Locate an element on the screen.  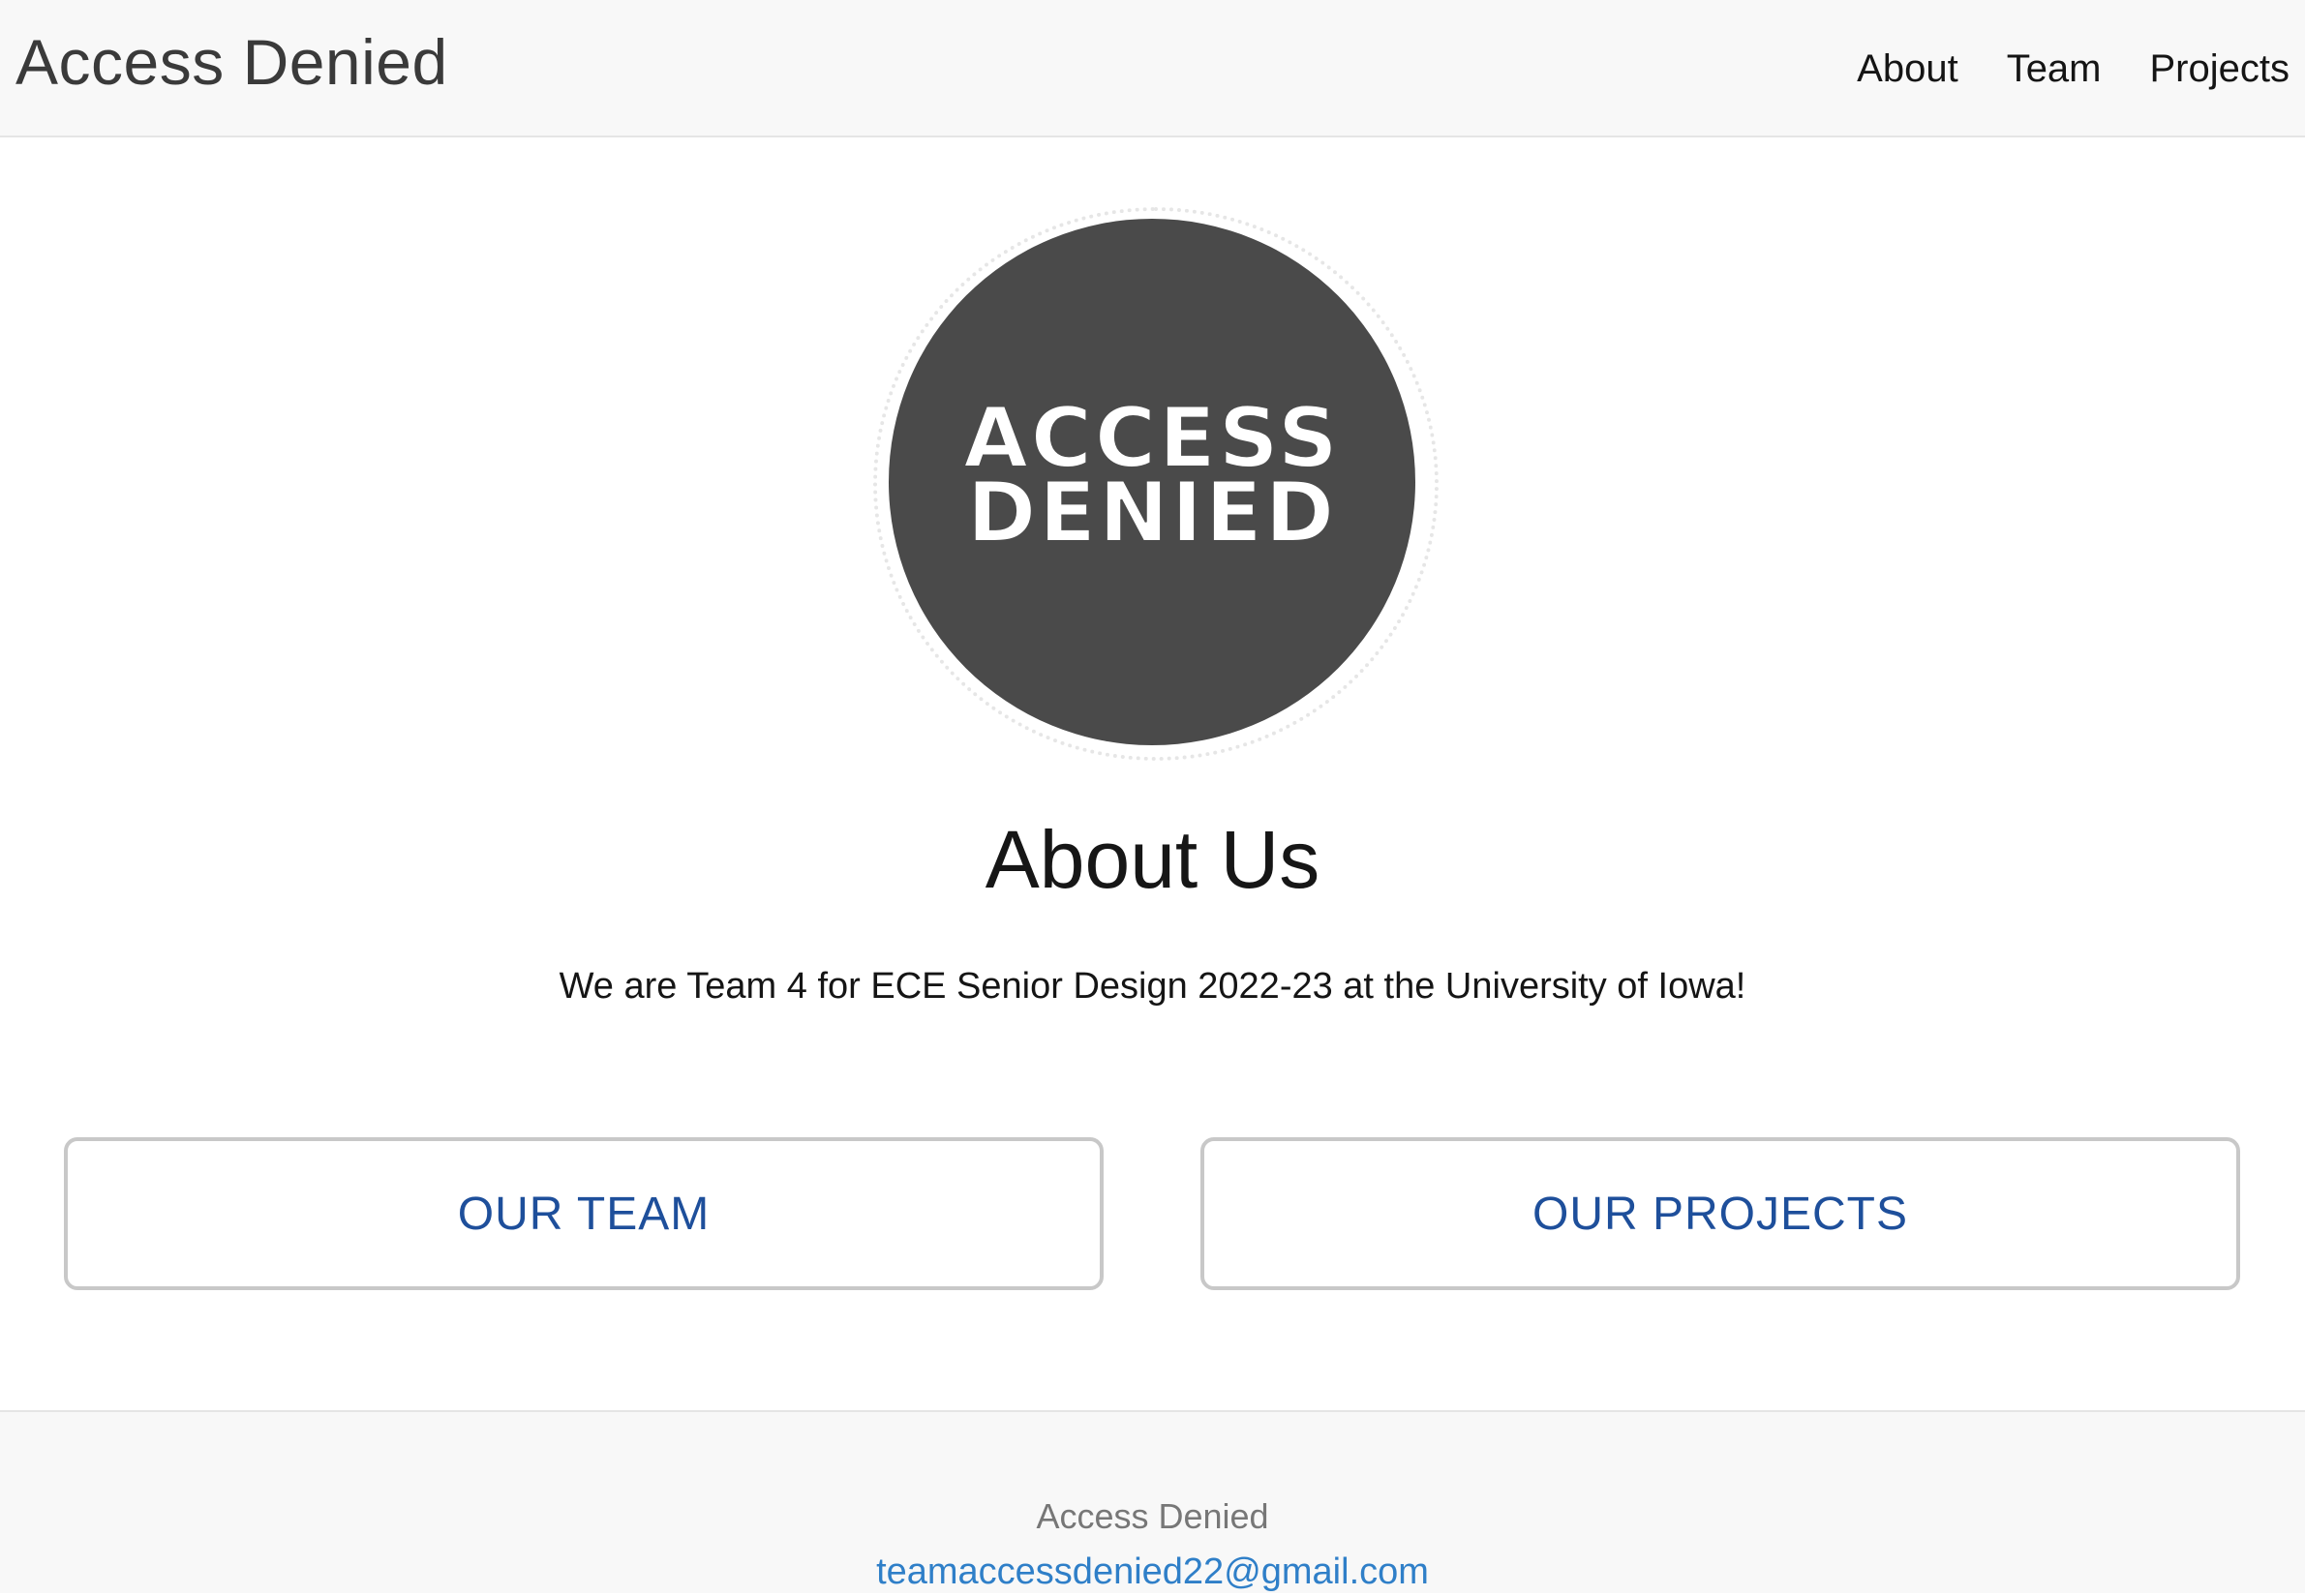
about-title: About Us is located at coordinates (1152, 859).